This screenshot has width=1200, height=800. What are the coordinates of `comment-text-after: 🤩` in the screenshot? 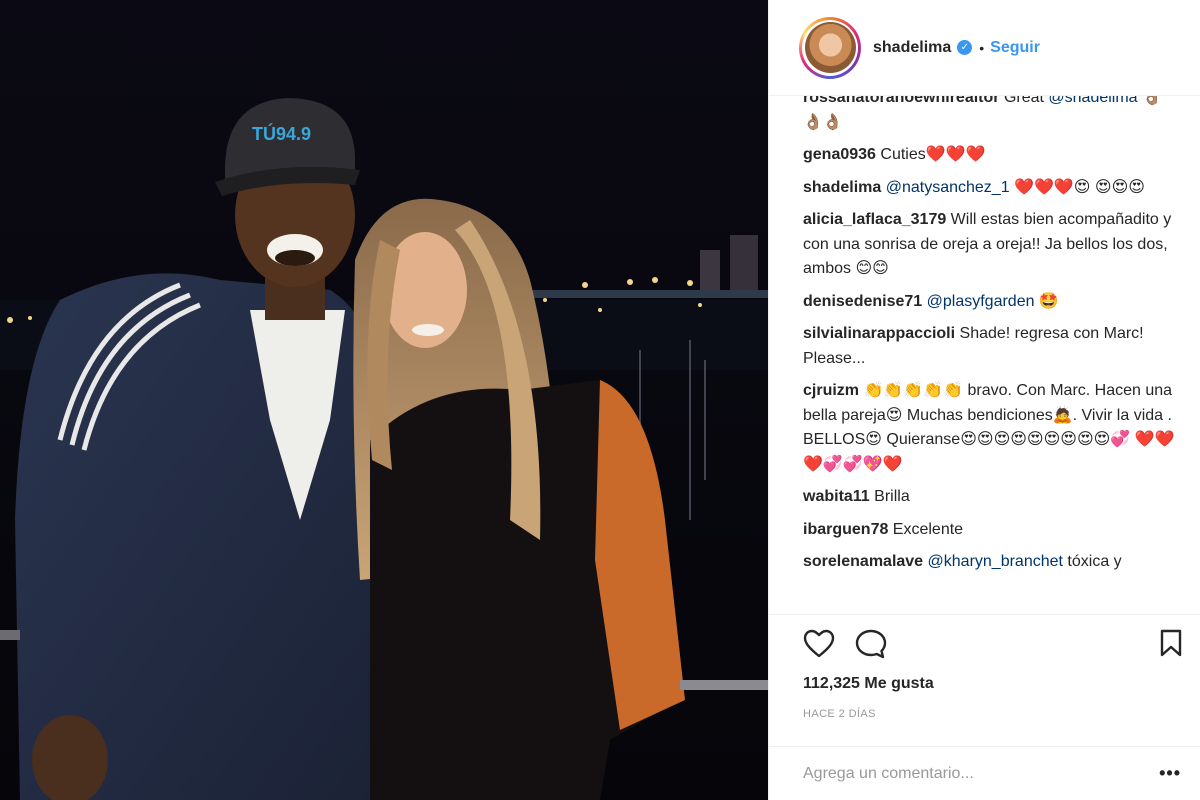 It's located at (1046, 301).